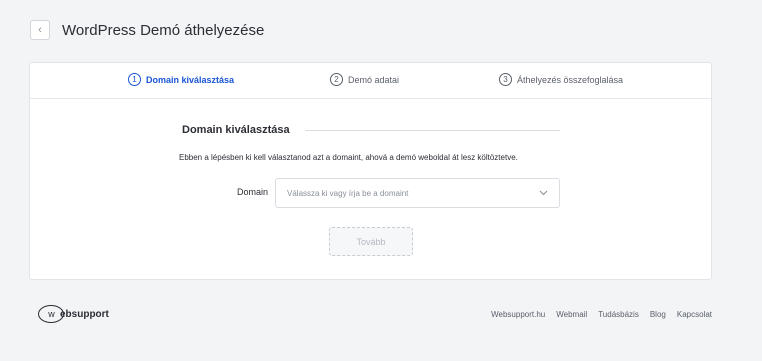 Image resolution: width=762 pixels, height=361 pixels. What do you see at coordinates (571, 314) in the screenshot?
I see `footer-link-webmail: Webmail` at bounding box center [571, 314].